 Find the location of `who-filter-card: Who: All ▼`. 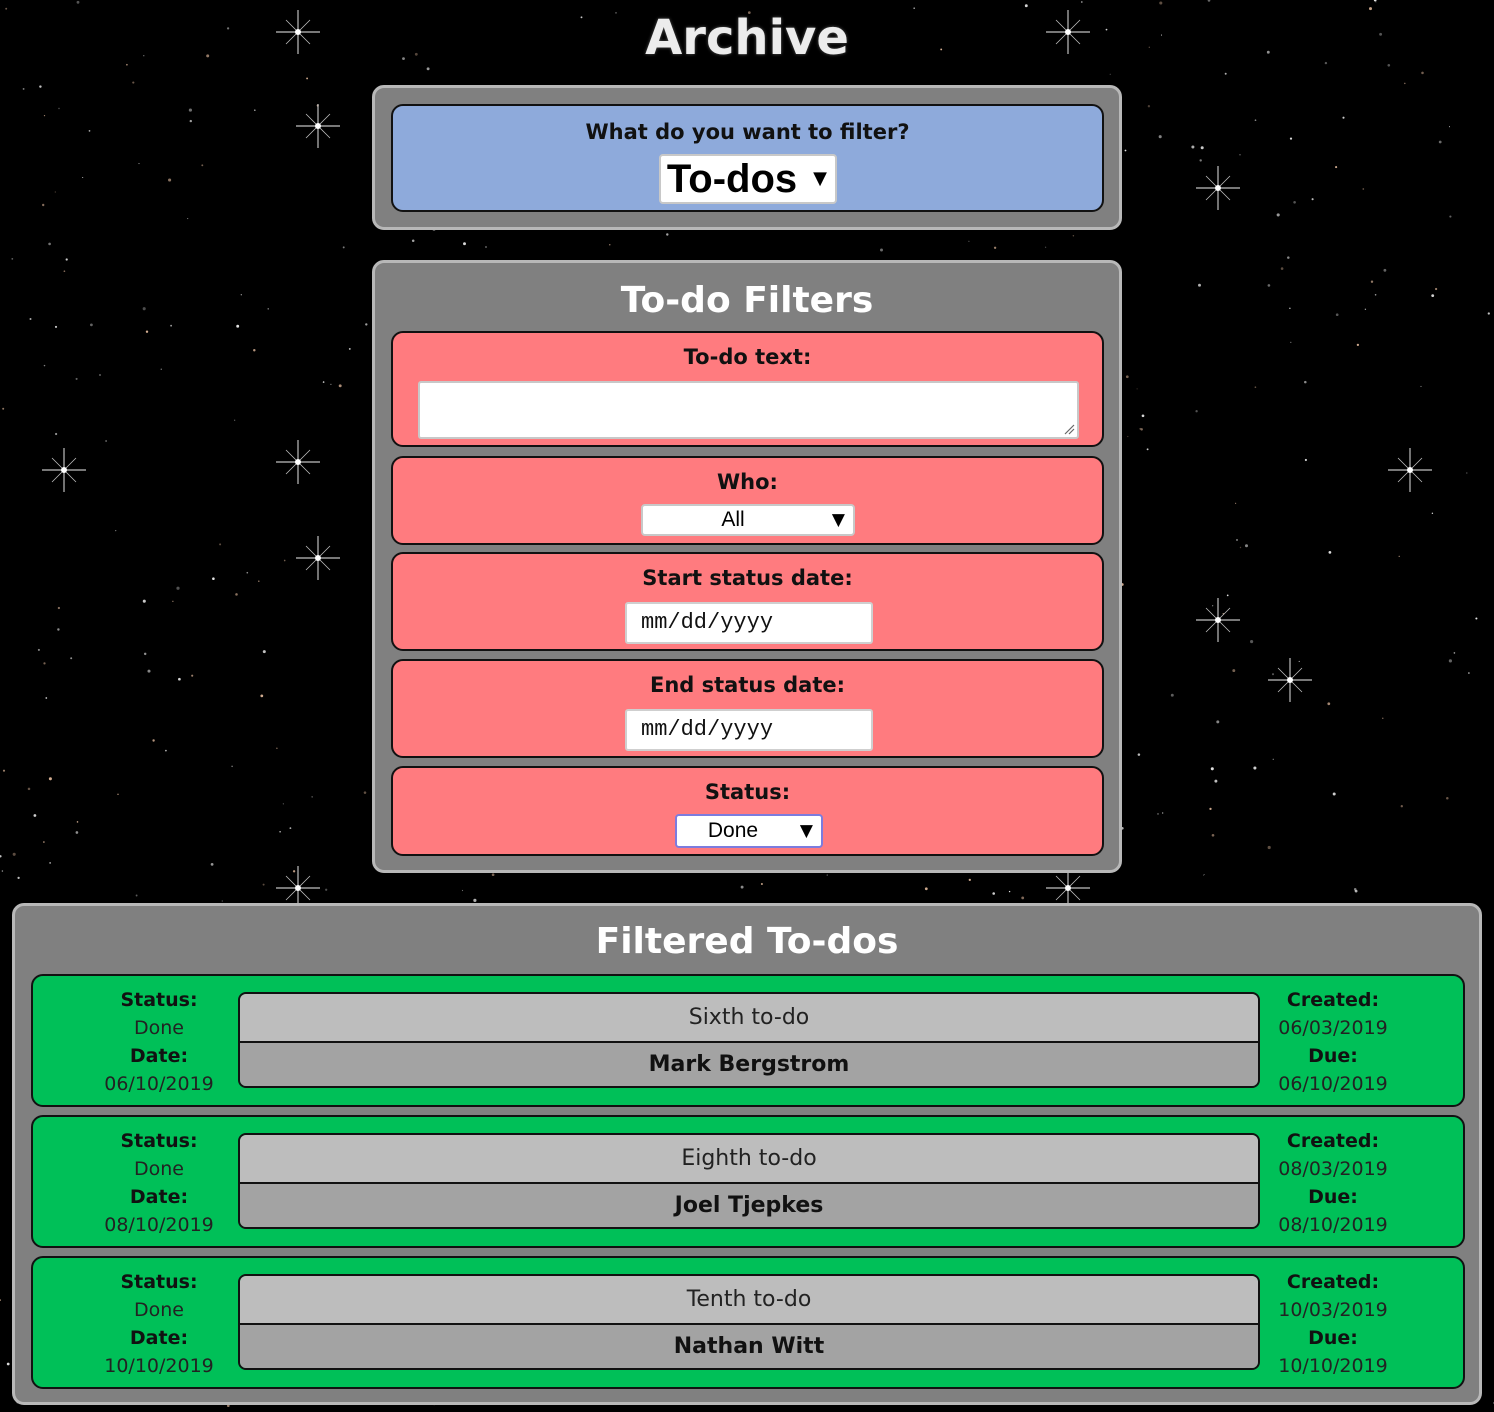

who-filter-card: Who: All ▼ is located at coordinates (747, 500).